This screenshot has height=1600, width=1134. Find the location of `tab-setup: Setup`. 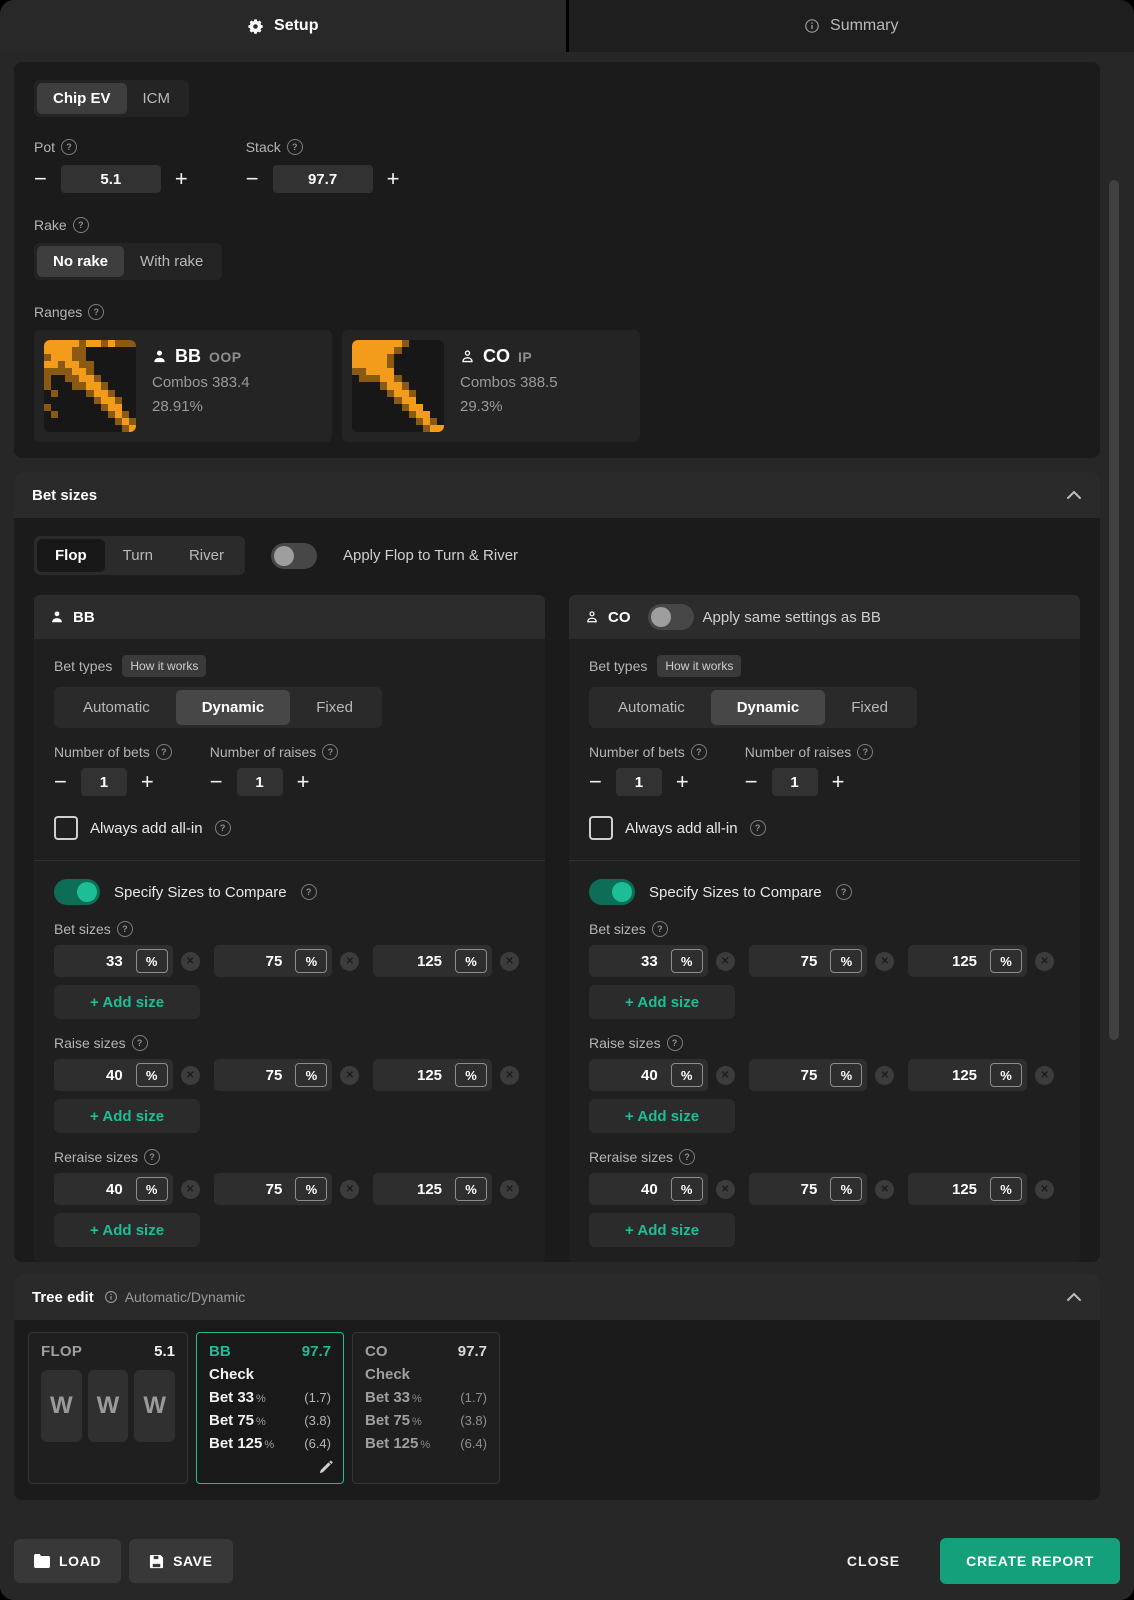

tab-setup: Setup is located at coordinates (283, 26).